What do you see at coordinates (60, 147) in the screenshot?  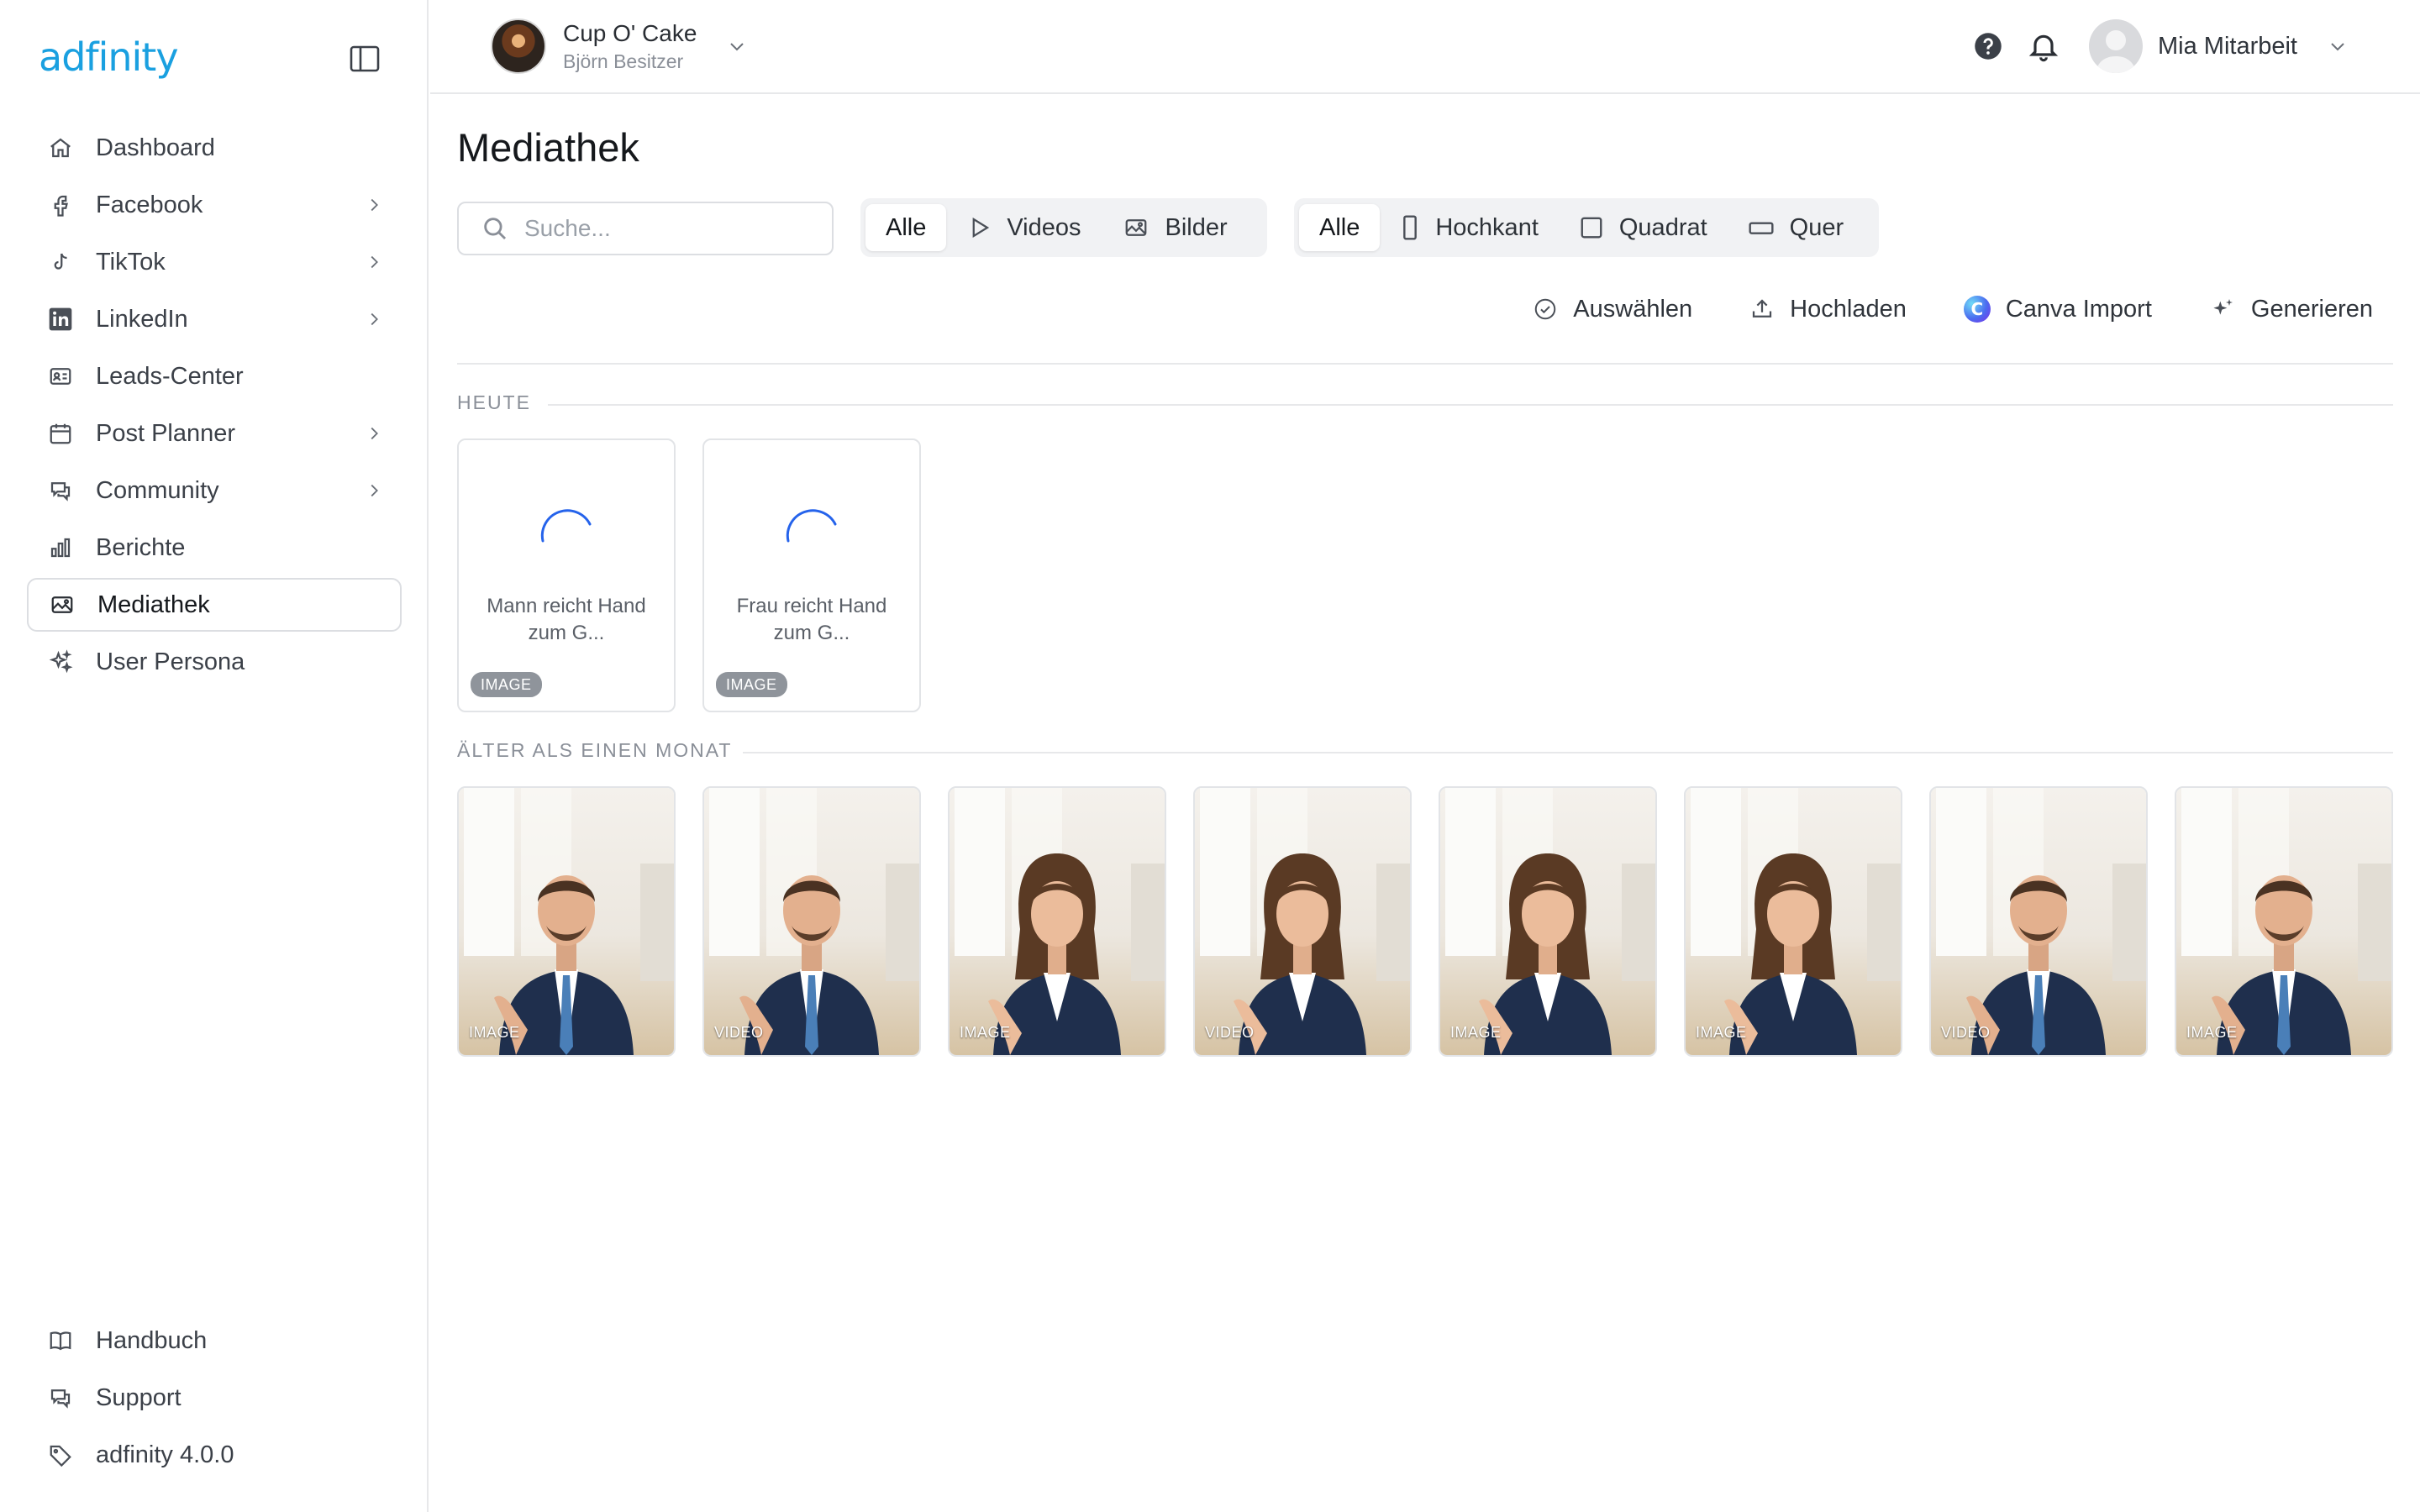 I see `home-icon` at bounding box center [60, 147].